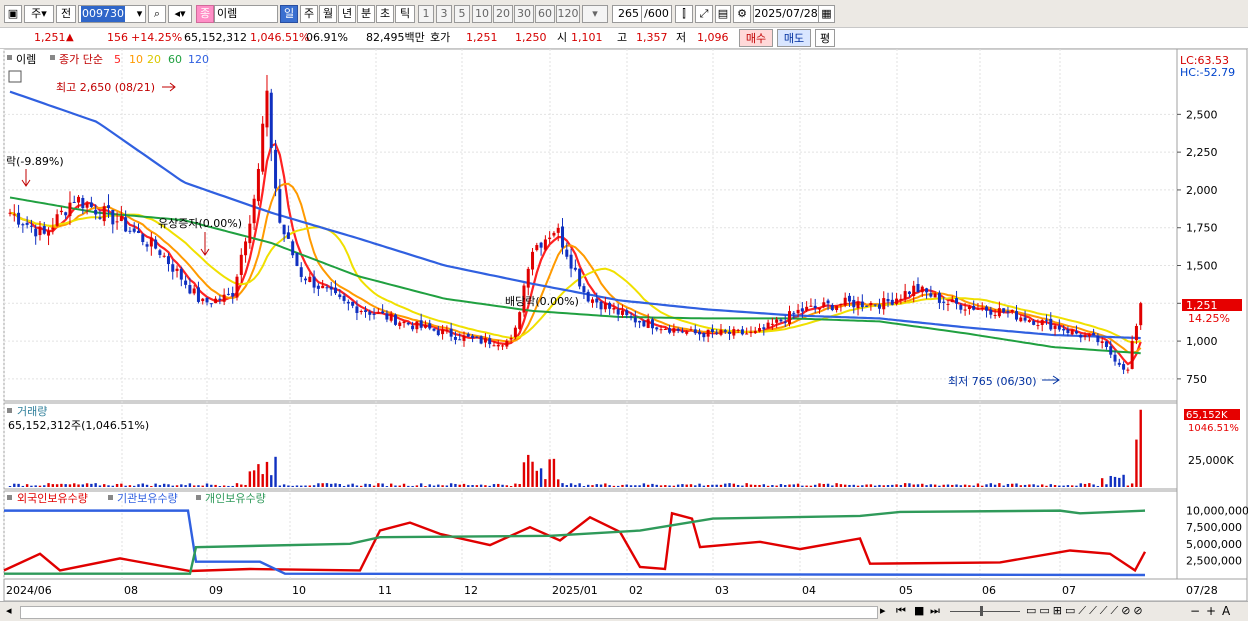  Describe the element at coordinates (704, 14) in the screenshot. I see `draw-icon: ⤢` at that location.